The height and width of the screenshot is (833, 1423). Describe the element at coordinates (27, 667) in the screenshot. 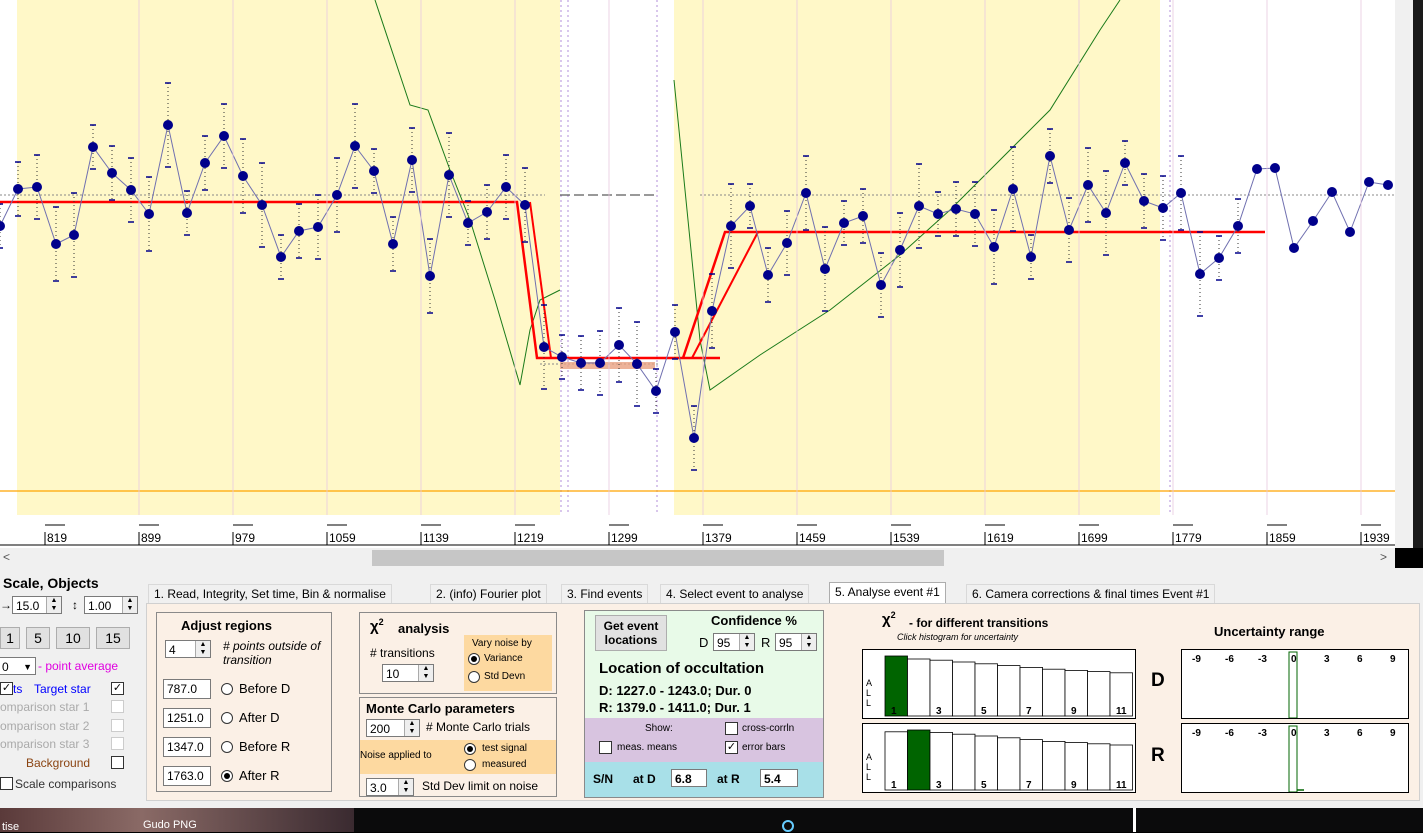

I see `chevron-down-icon: ▼` at that location.